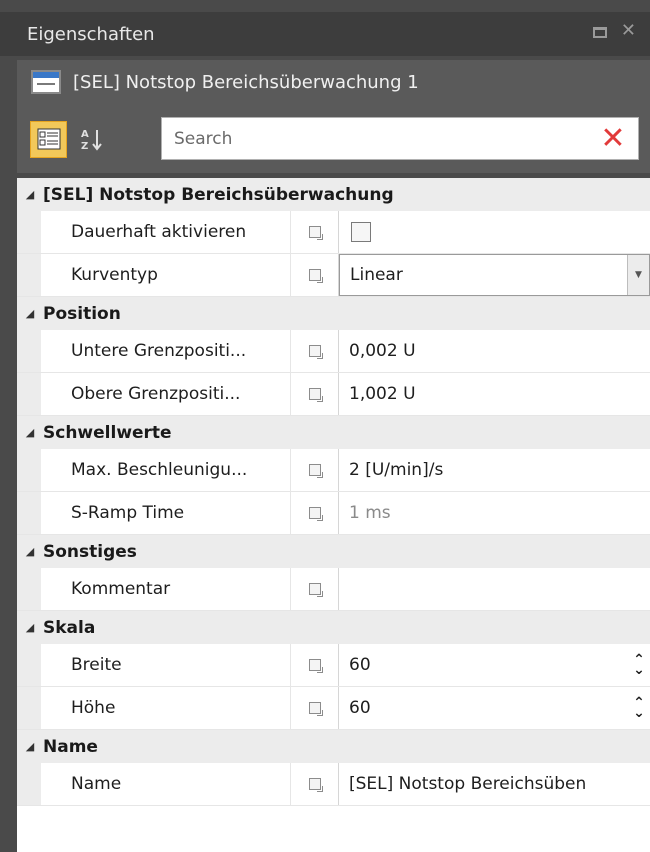  Describe the element at coordinates (84, 146) in the screenshot. I see `svg-text: Z` at that location.